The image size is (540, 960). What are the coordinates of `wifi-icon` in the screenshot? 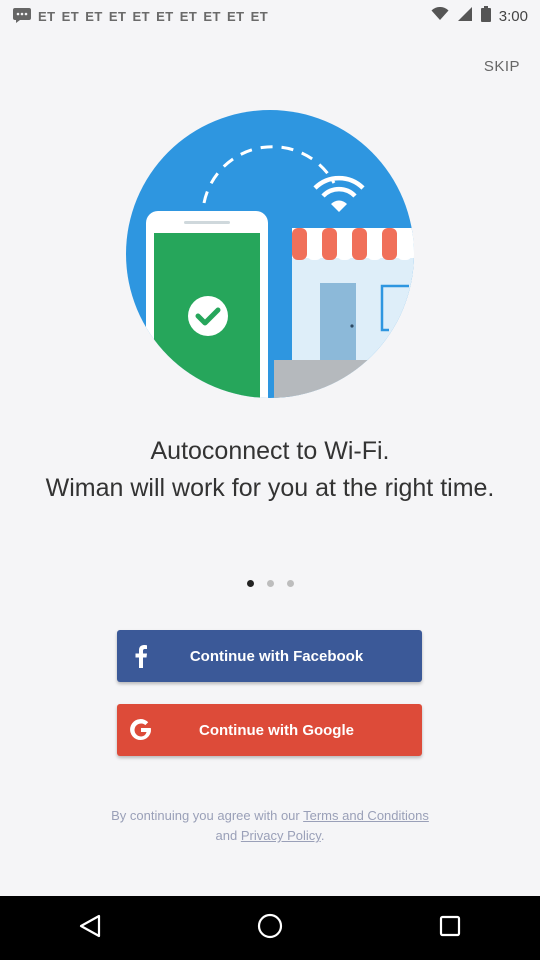 It's located at (440, 15).